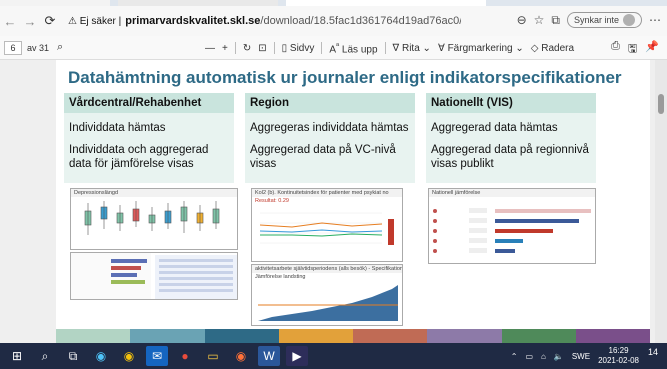 The width and height of the screenshot is (667, 369). What do you see at coordinates (330, 126) in the screenshot?
I see `column-text: Aggregeras individdata hämtas` at bounding box center [330, 126].